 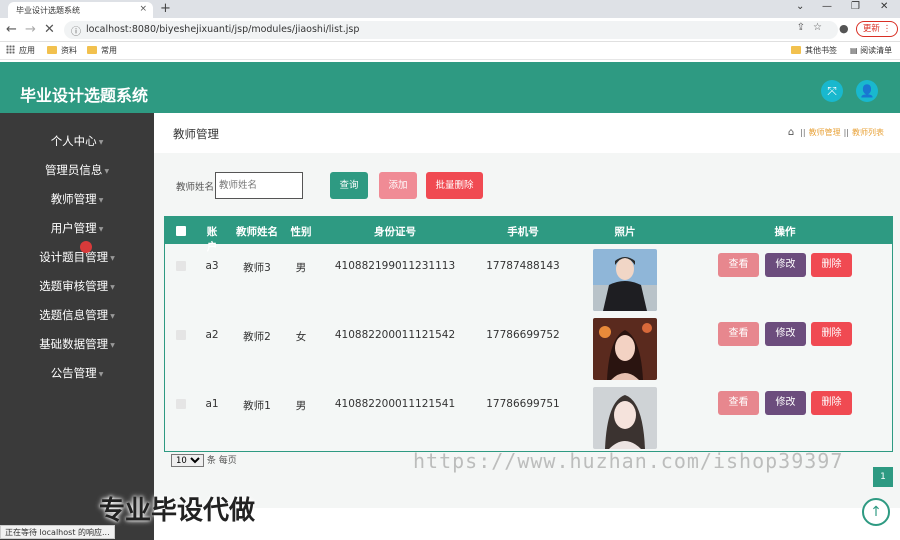 I want to click on browser-tab-bar: 毕业设计选题系统 × + ⌄ — ❐ ✕, so click(x=450, y=9).